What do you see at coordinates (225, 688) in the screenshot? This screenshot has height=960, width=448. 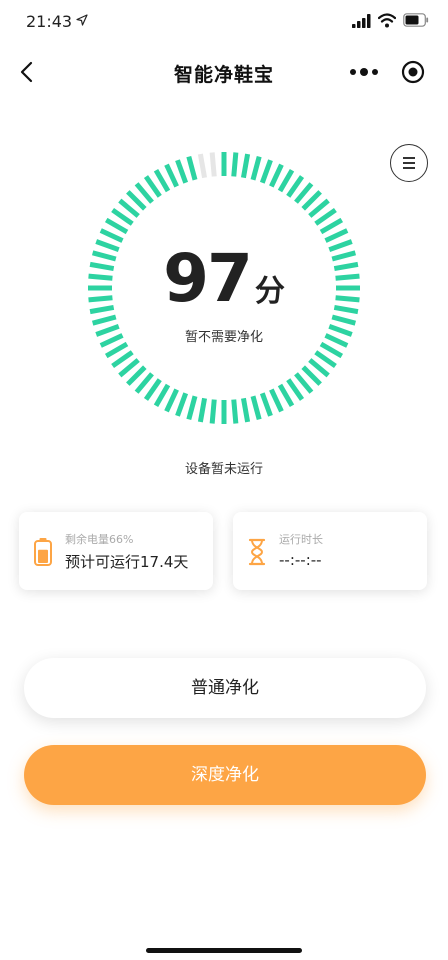 I see `normal-clean-button: 普通净化` at bounding box center [225, 688].